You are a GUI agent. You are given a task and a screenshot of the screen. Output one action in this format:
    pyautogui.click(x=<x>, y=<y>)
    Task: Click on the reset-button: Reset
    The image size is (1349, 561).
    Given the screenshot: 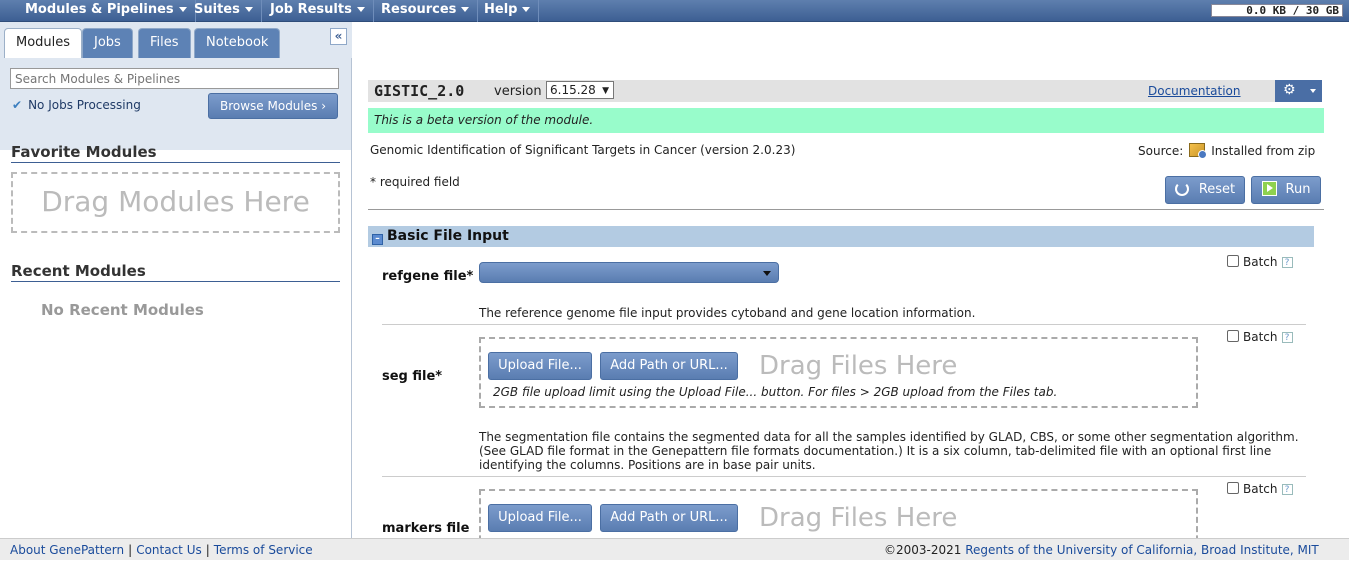 What is the action you would take?
    pyautogui.click(x=1205, y=190)
    